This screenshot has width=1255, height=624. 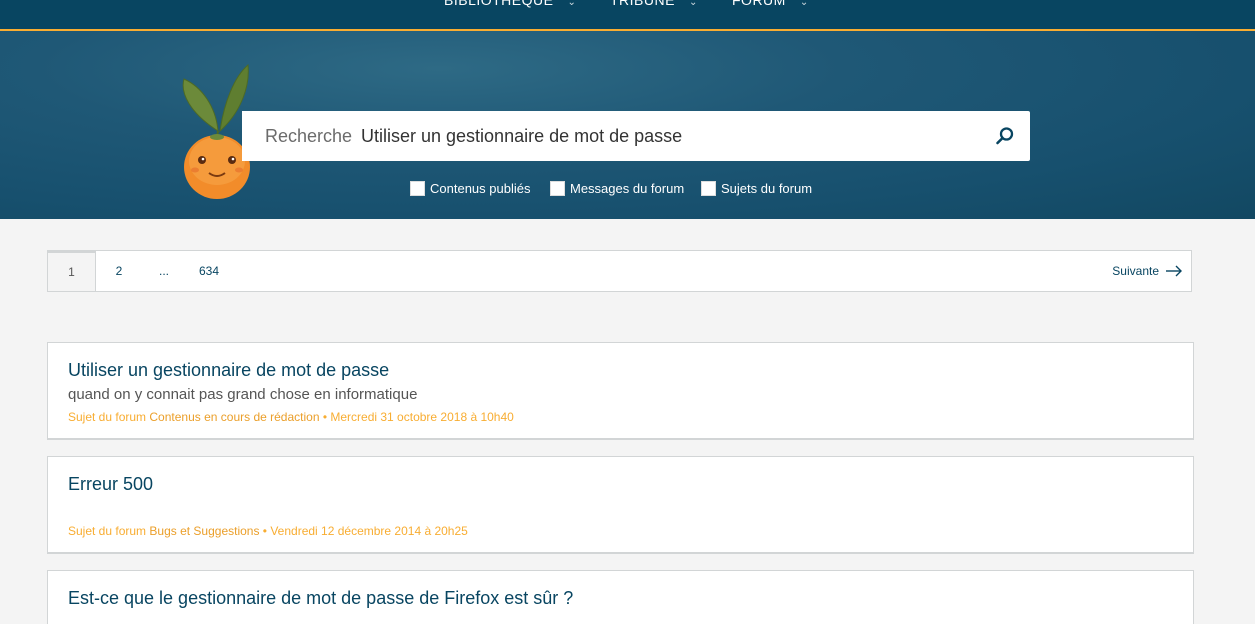 I want to click on result-category-link: Bugs et Suggestions, so click(x=204, y=531).